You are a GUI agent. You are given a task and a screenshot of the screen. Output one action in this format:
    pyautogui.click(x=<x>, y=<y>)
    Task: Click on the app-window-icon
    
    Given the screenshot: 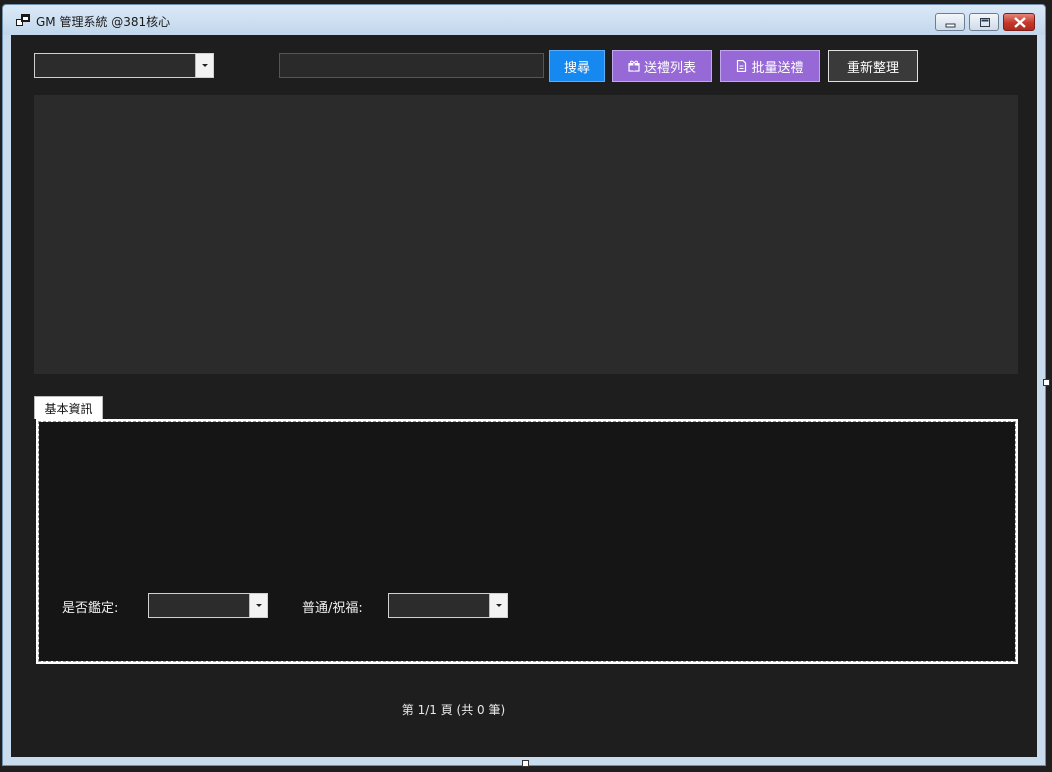 What is the action you would take?
    pyautogui.click(x=23, y=20)
    